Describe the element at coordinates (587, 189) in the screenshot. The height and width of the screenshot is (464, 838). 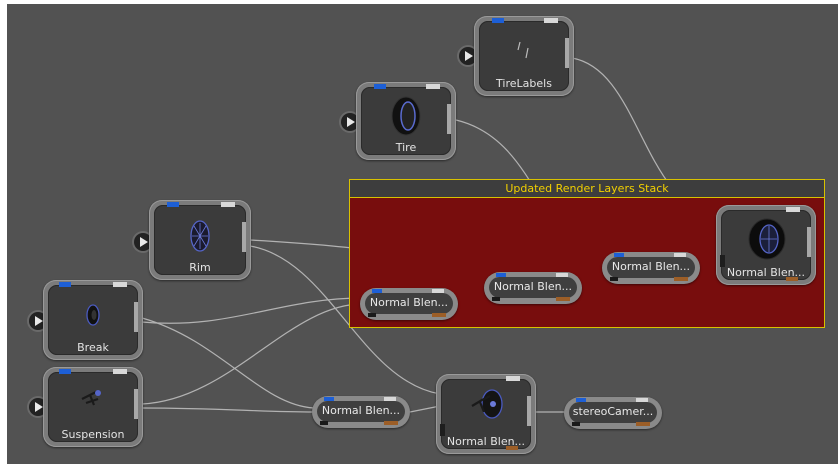
I see `group-title: Updated Render Layers Stack` at that location.